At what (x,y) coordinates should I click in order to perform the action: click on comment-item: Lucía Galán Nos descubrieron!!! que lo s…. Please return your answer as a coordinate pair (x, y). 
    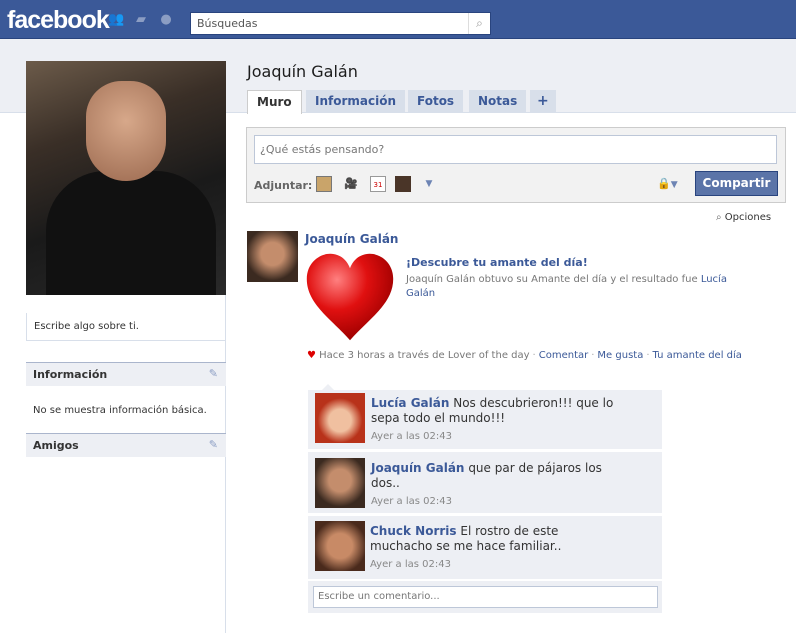
    Looking at the image, I should click on (485, 419).